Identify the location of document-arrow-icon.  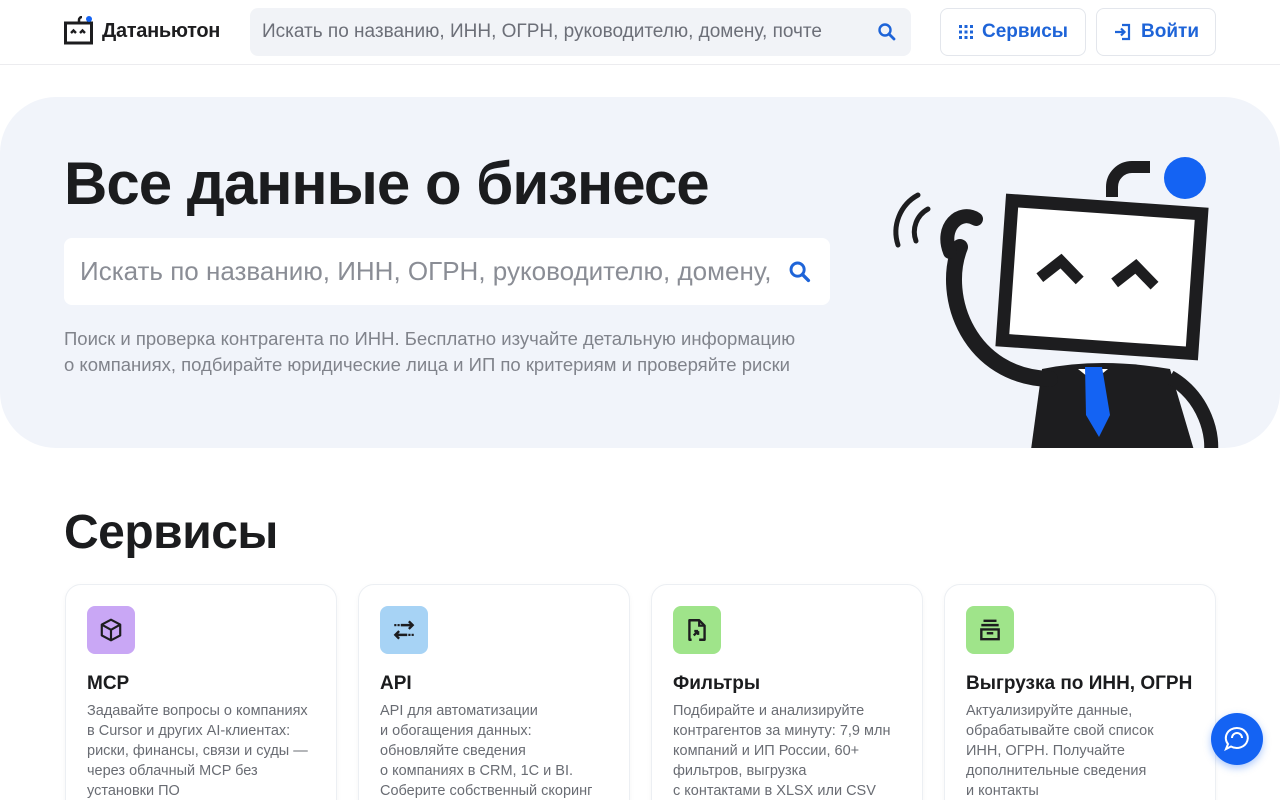
(697, 630).